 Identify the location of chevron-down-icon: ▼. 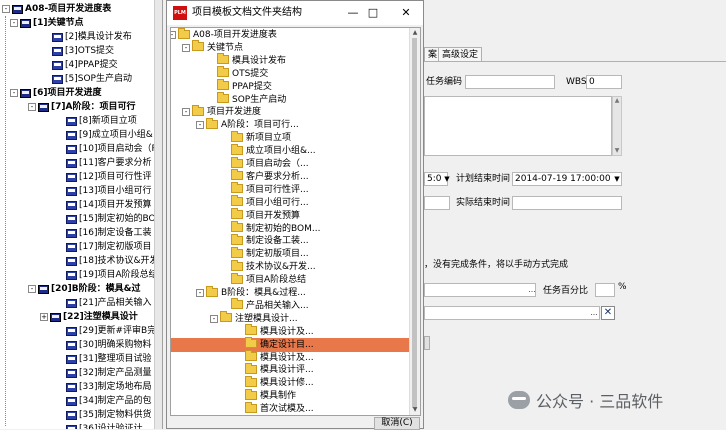
(617, 179).